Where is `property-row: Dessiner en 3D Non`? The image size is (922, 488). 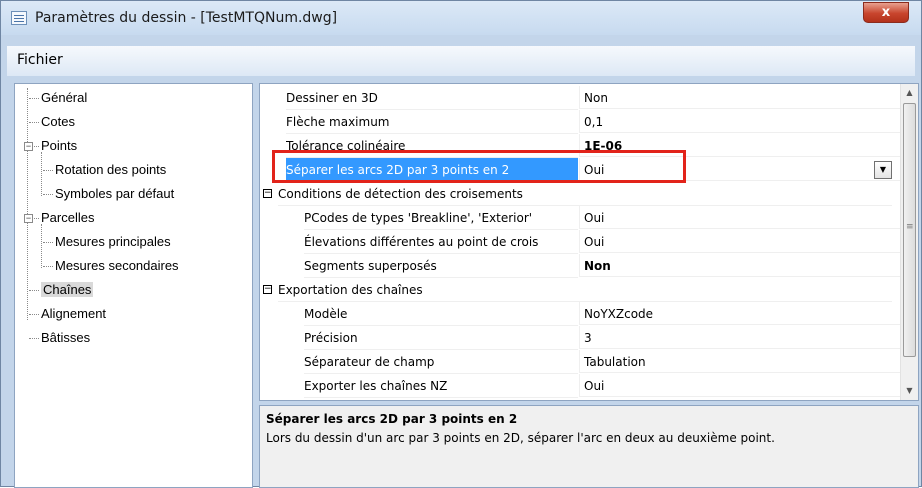 property-row: Dessiner en 3D Non is located at coordinates (580, 98).